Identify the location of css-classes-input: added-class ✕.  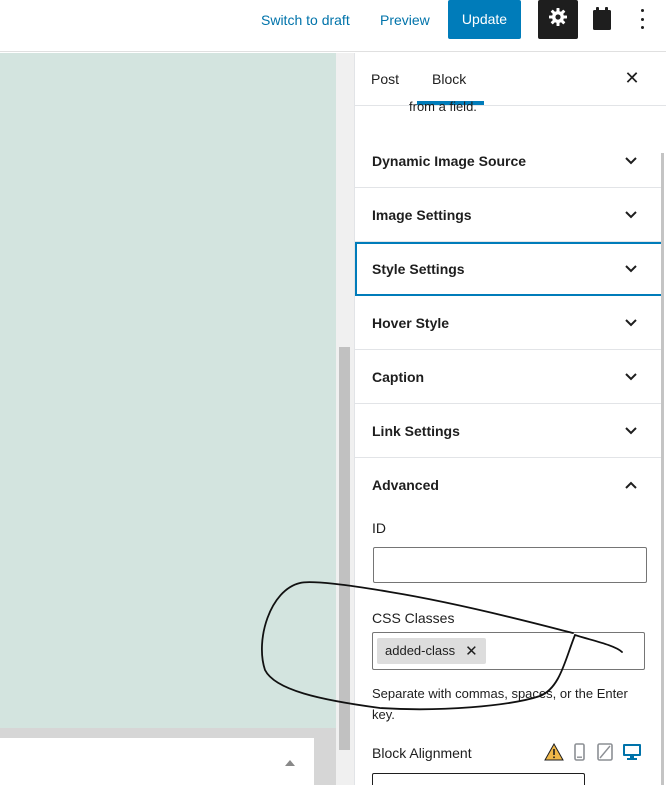
(508, 651).